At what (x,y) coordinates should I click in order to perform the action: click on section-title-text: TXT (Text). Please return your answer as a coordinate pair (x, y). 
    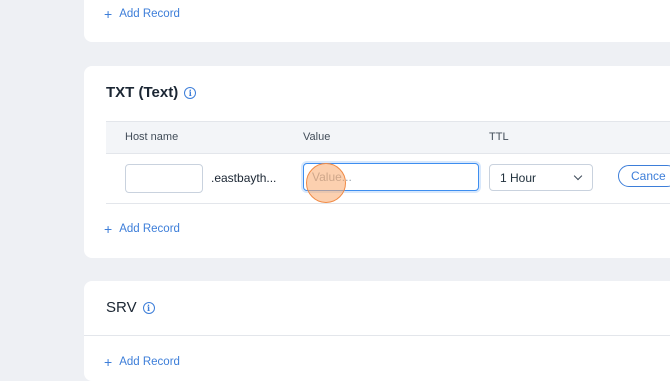
    Looking at the image, I should click on (142, 92).